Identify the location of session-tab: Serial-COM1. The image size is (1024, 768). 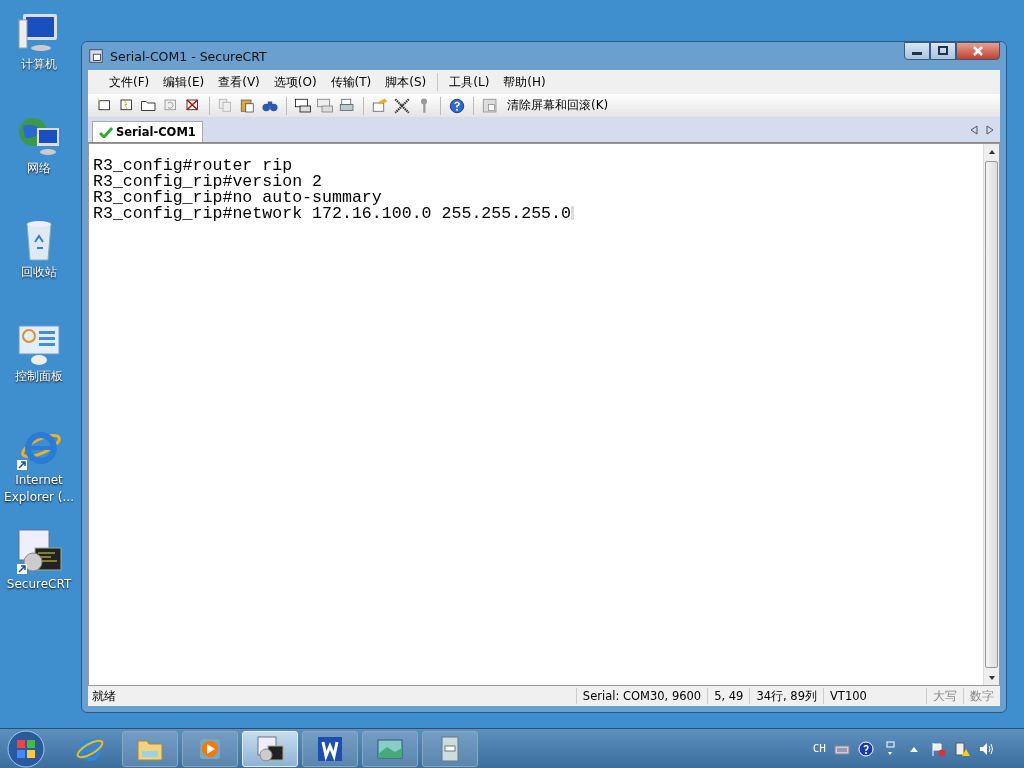
(147, 131).